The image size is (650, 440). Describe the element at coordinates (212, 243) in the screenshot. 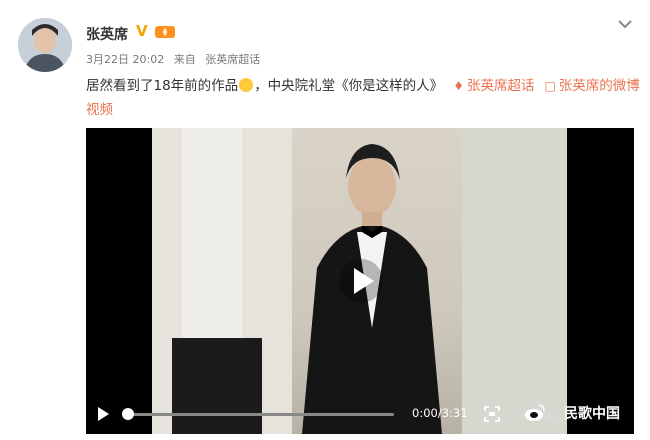

I see `video-scene-column` at that location.